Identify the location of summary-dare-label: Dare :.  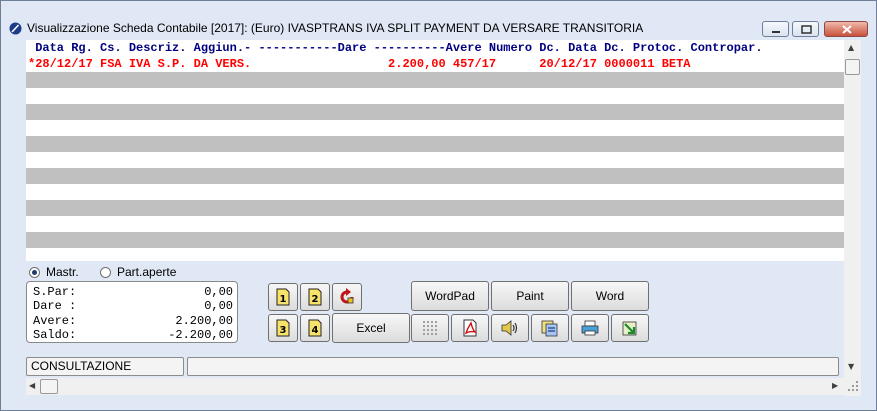
(55, 306).